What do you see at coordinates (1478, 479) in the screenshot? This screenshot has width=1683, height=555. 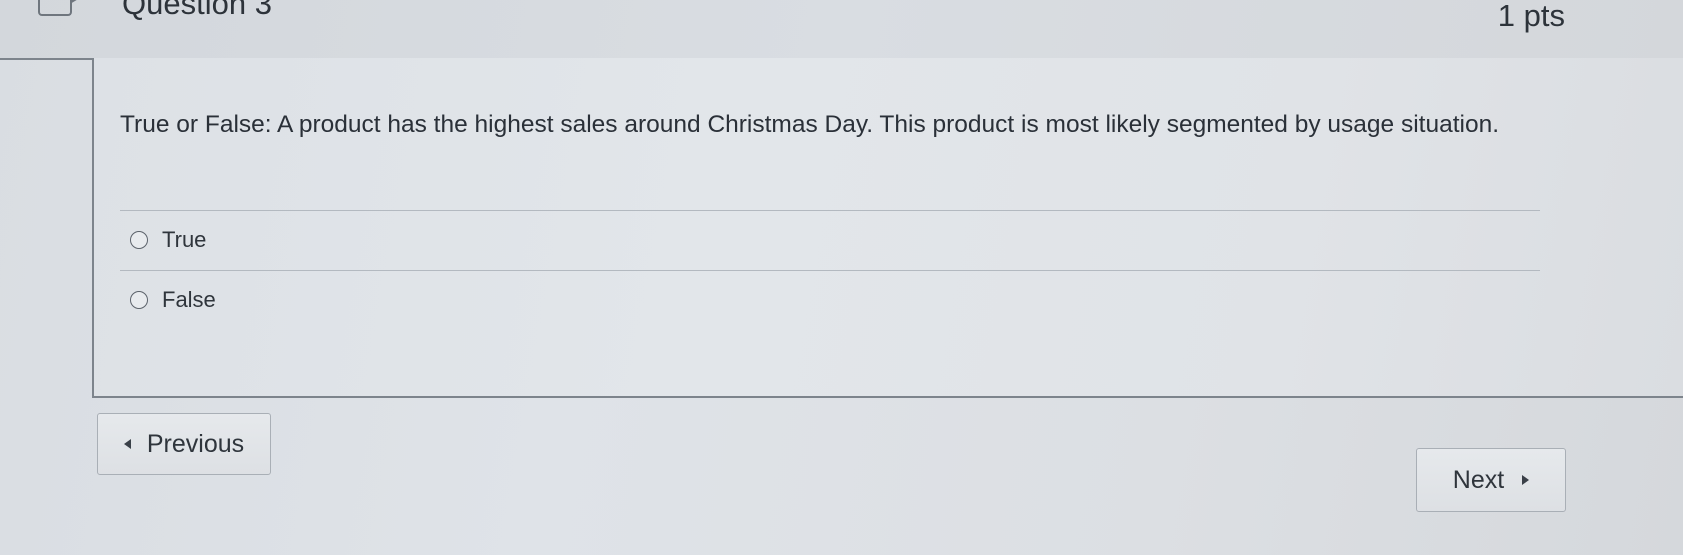 I see `next-button-label: Next` at bounding box center [1478, 479].